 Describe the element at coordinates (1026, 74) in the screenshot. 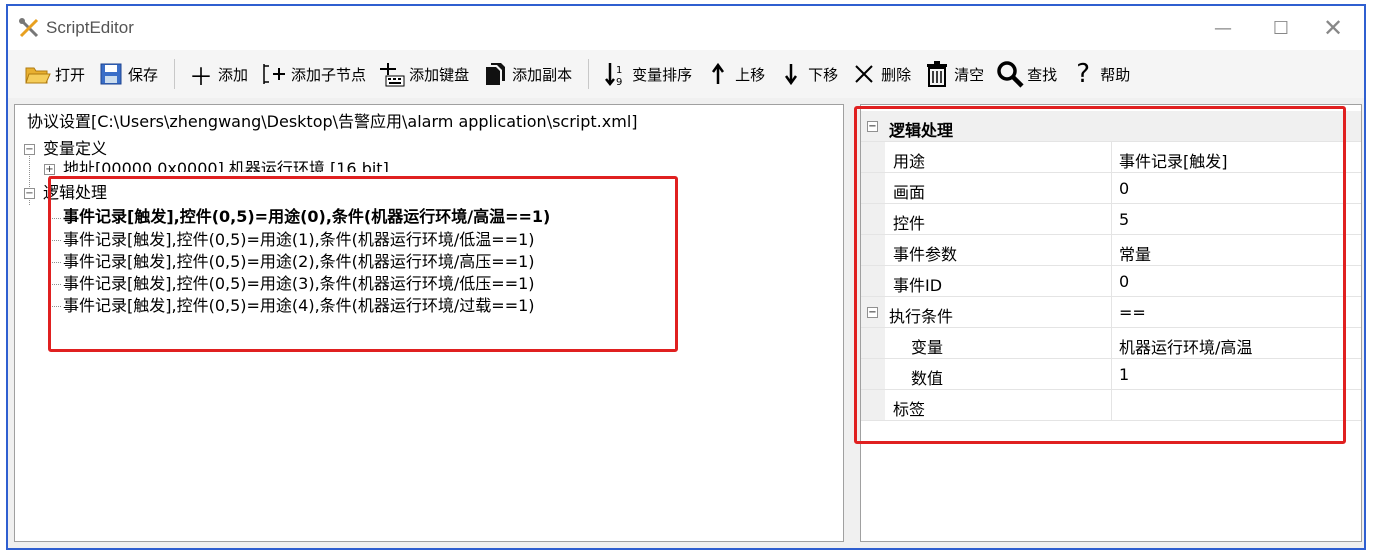

I see `find-button: 查找` at that location.